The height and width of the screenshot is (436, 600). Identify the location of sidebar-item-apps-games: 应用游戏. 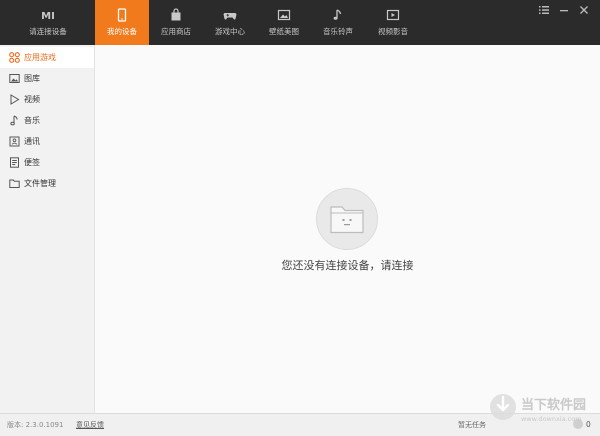
(47, 57).